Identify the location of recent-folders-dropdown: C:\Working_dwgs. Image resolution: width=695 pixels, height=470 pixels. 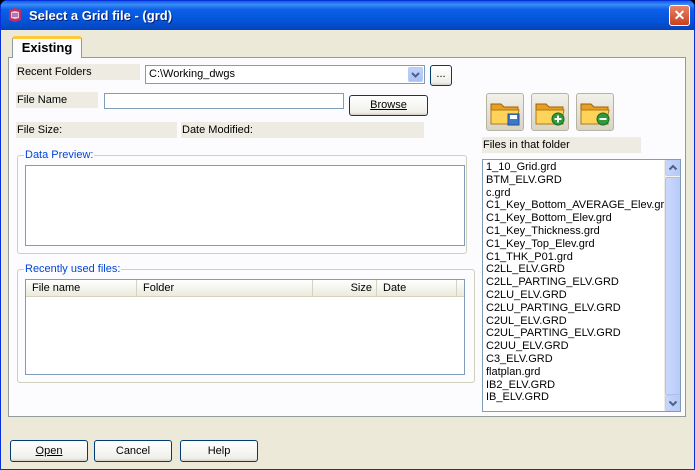
(285, 74).